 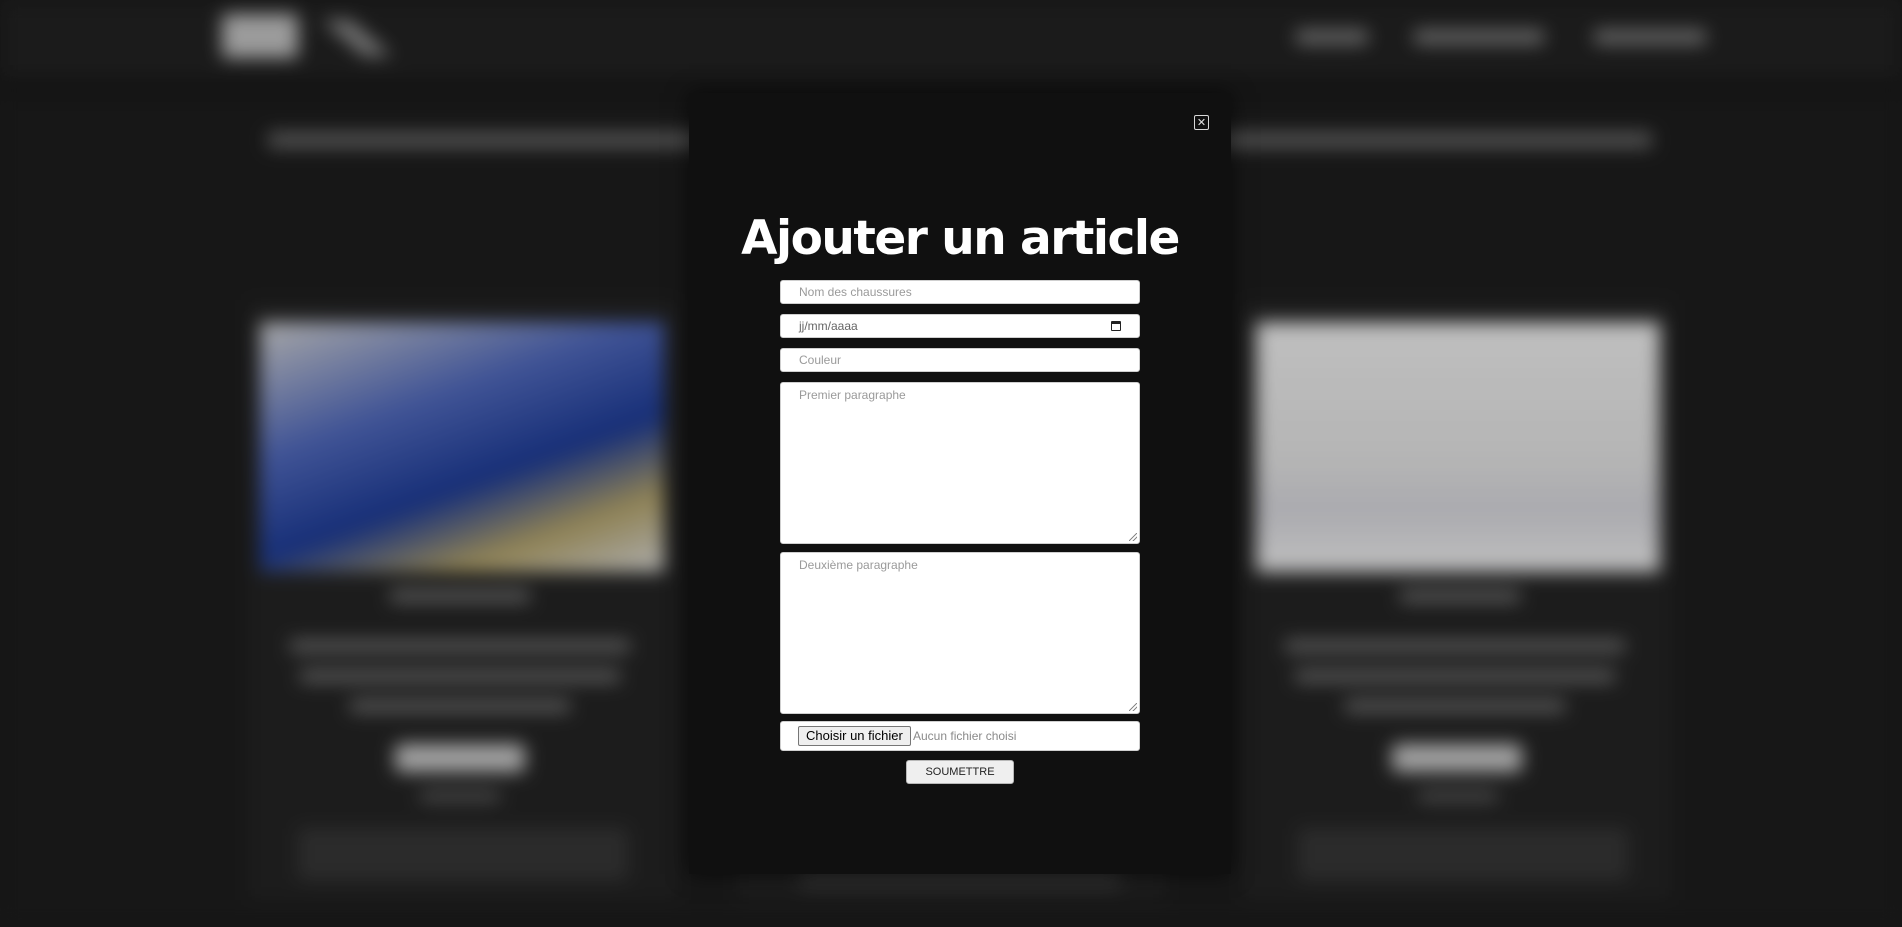 I want to click on second-paragraph-textarea: Deuxième paragraphe, so click(x=960, y=633).